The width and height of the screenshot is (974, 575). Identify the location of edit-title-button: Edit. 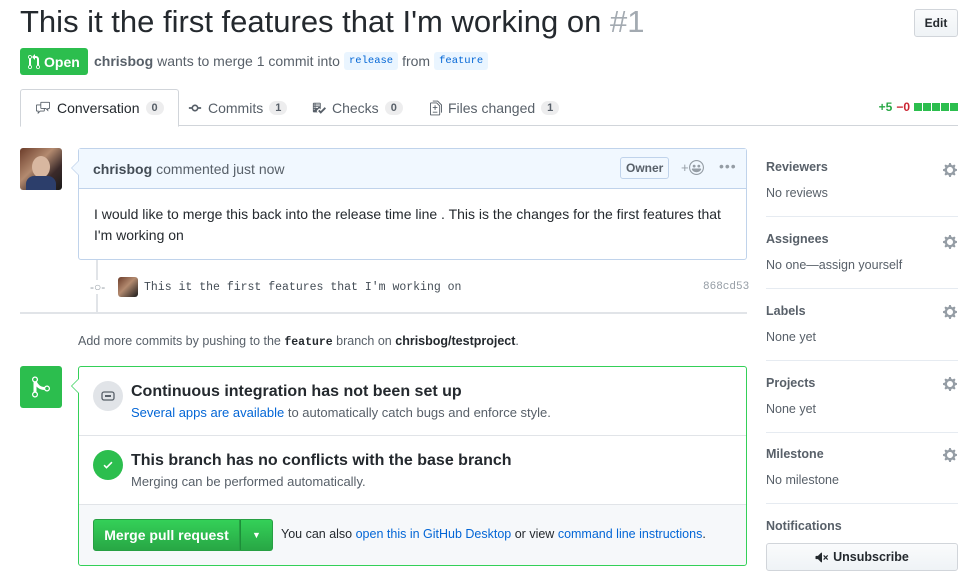
(936, 23).